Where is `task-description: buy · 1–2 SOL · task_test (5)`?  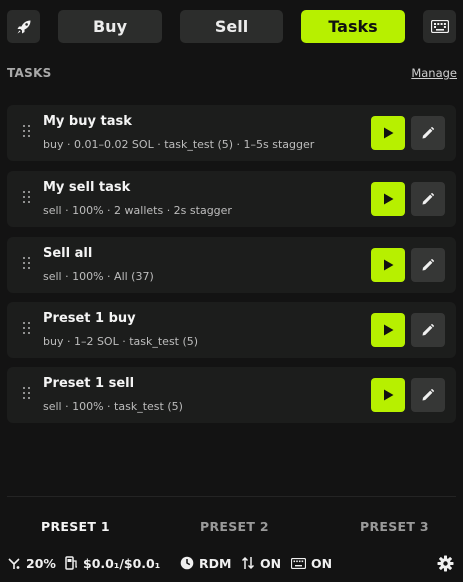 task-description: buy · 1–2 SOL · task_test (5) is located at coordinates (121, 341).